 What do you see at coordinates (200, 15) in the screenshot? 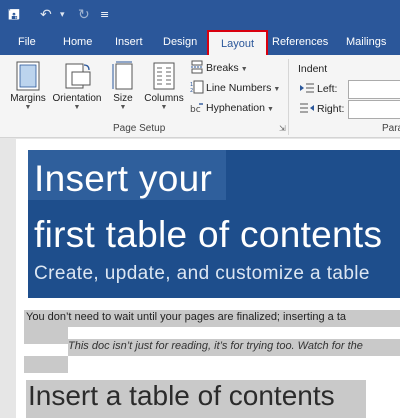
I see `title-bar: 🖪 ↶ ▾ ↻ ≡` at bounding box center [200, 15].